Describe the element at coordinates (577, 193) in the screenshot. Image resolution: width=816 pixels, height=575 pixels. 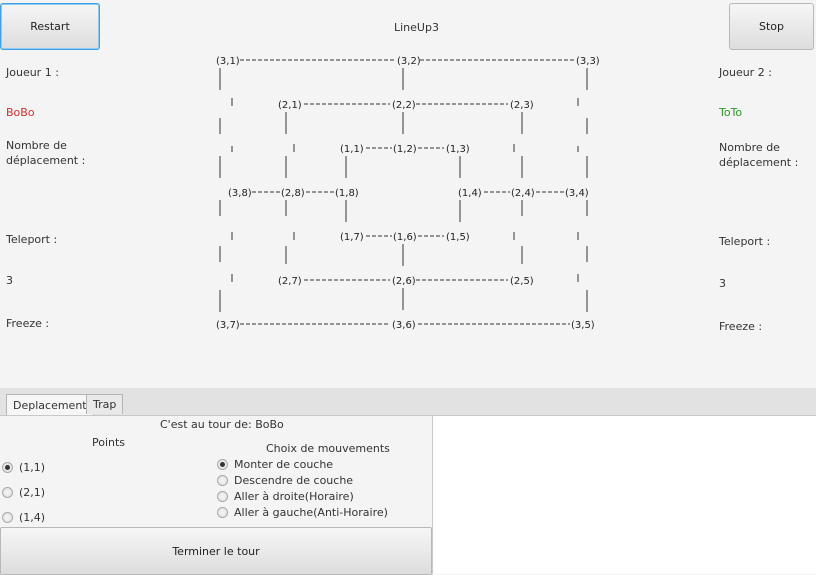
I see `board-node-n34: (3,4)` at that location.